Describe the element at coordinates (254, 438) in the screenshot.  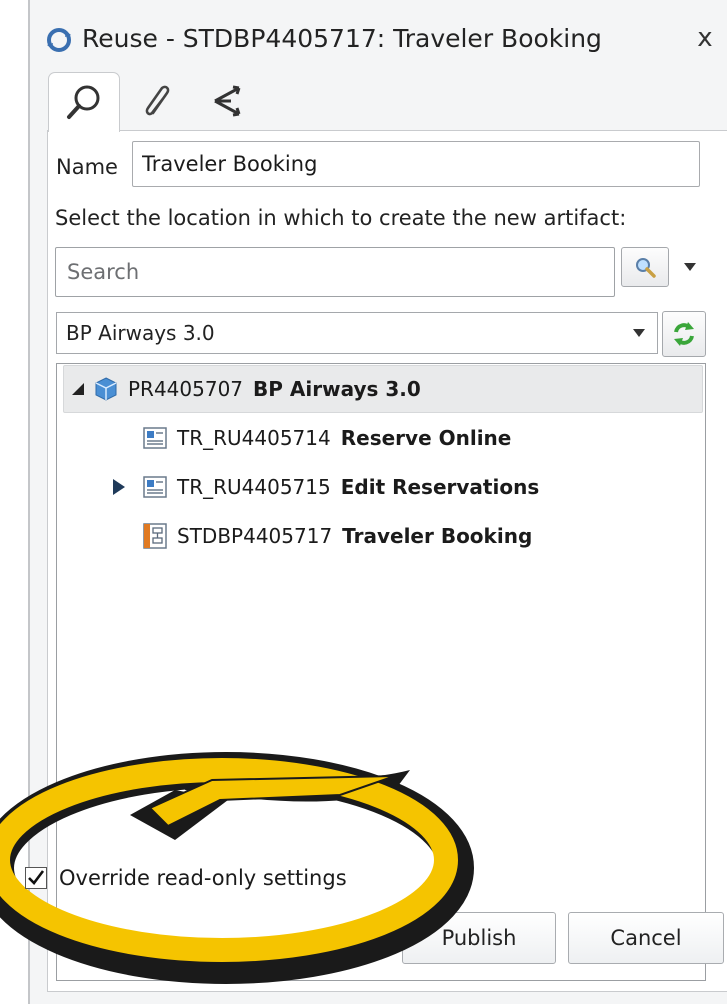
I see `tree-node-id: TR_RU4405714` at that location.